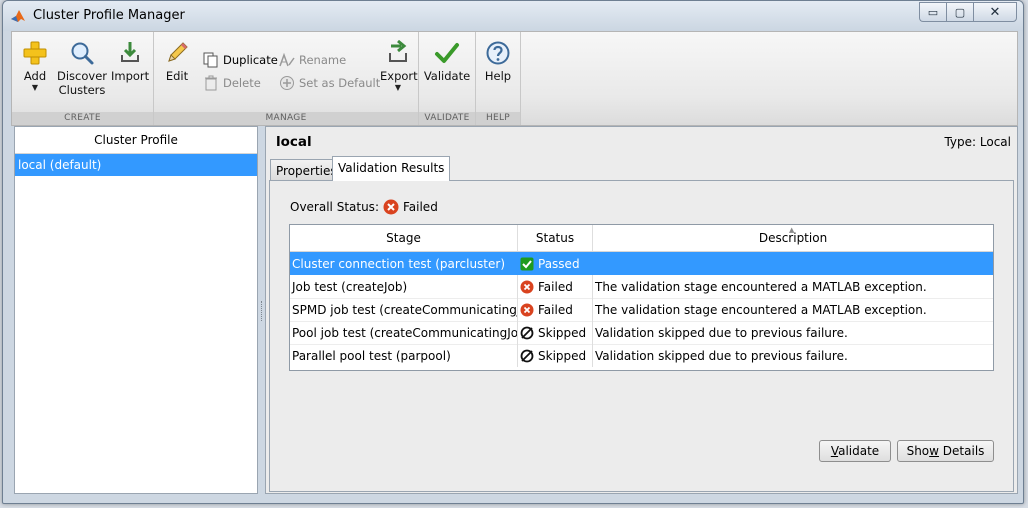 The width and height of the screenshot is (1028, 508). What do you see at coordinates (977, 142) in the screenshot?
I see `profile-type: Type: Local` at bounding box center [977, 142].